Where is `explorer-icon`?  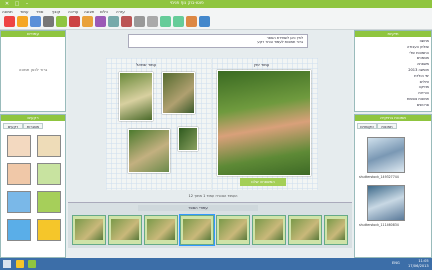 explorer-icon is located at coordinates (20, 264).